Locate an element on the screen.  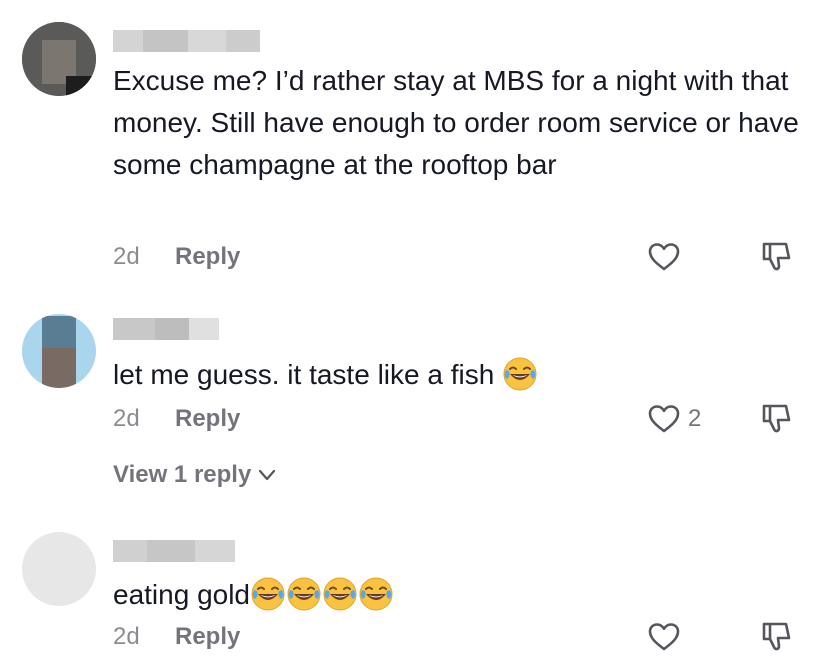
comment-text-content: eating gold is located at coordinates (182, 594).